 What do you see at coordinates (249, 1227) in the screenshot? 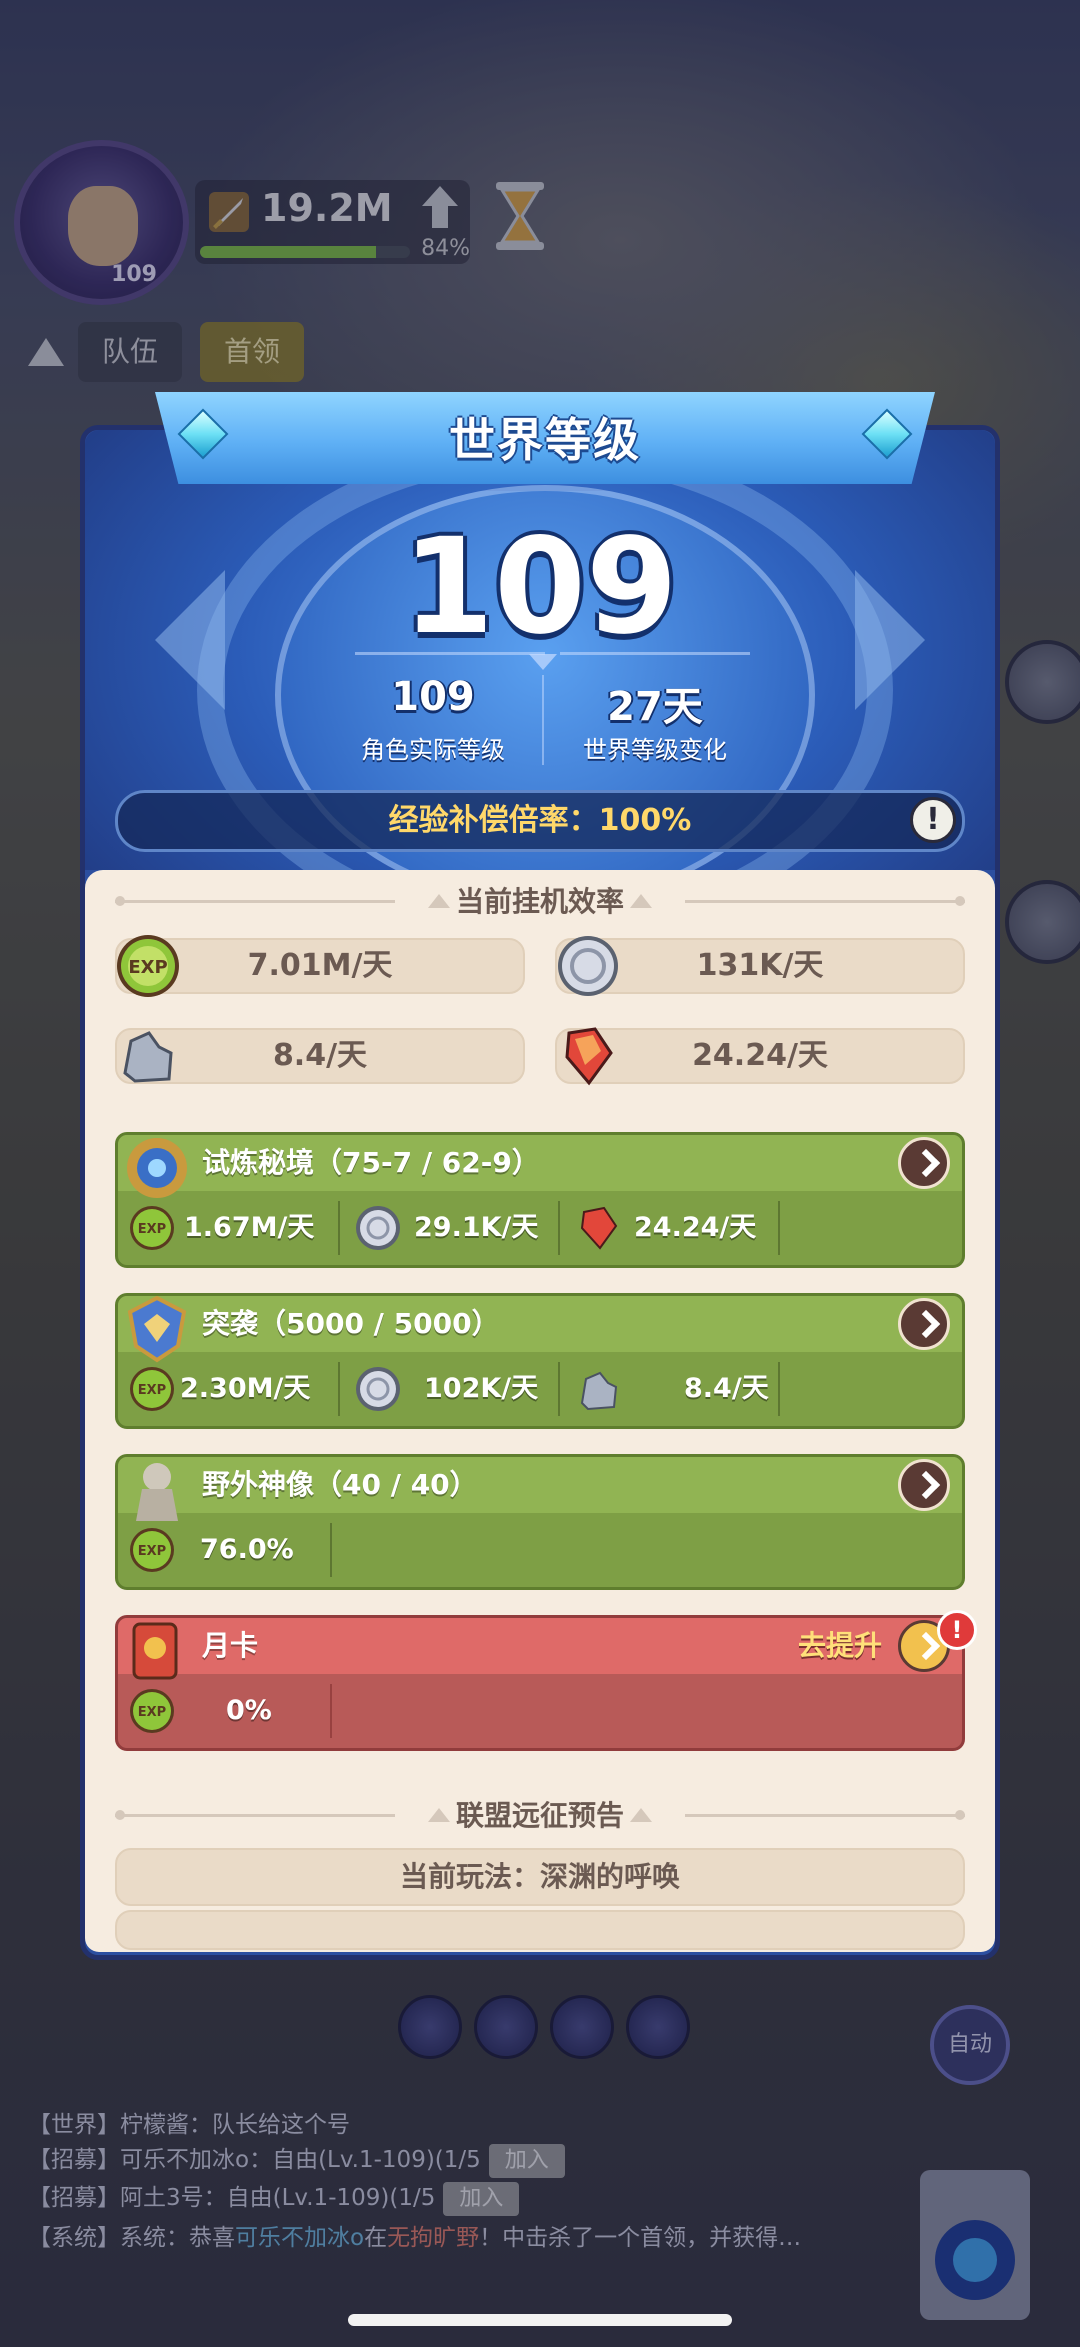
I see `source-exp: 1.67M/天` at bounding box center [249, 1227].